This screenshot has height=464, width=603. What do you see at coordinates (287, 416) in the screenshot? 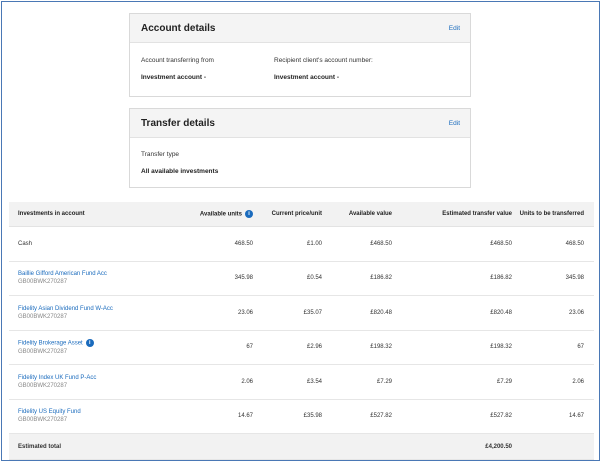
I see `price-cell: £35.98` at bounding box center [287, 416].